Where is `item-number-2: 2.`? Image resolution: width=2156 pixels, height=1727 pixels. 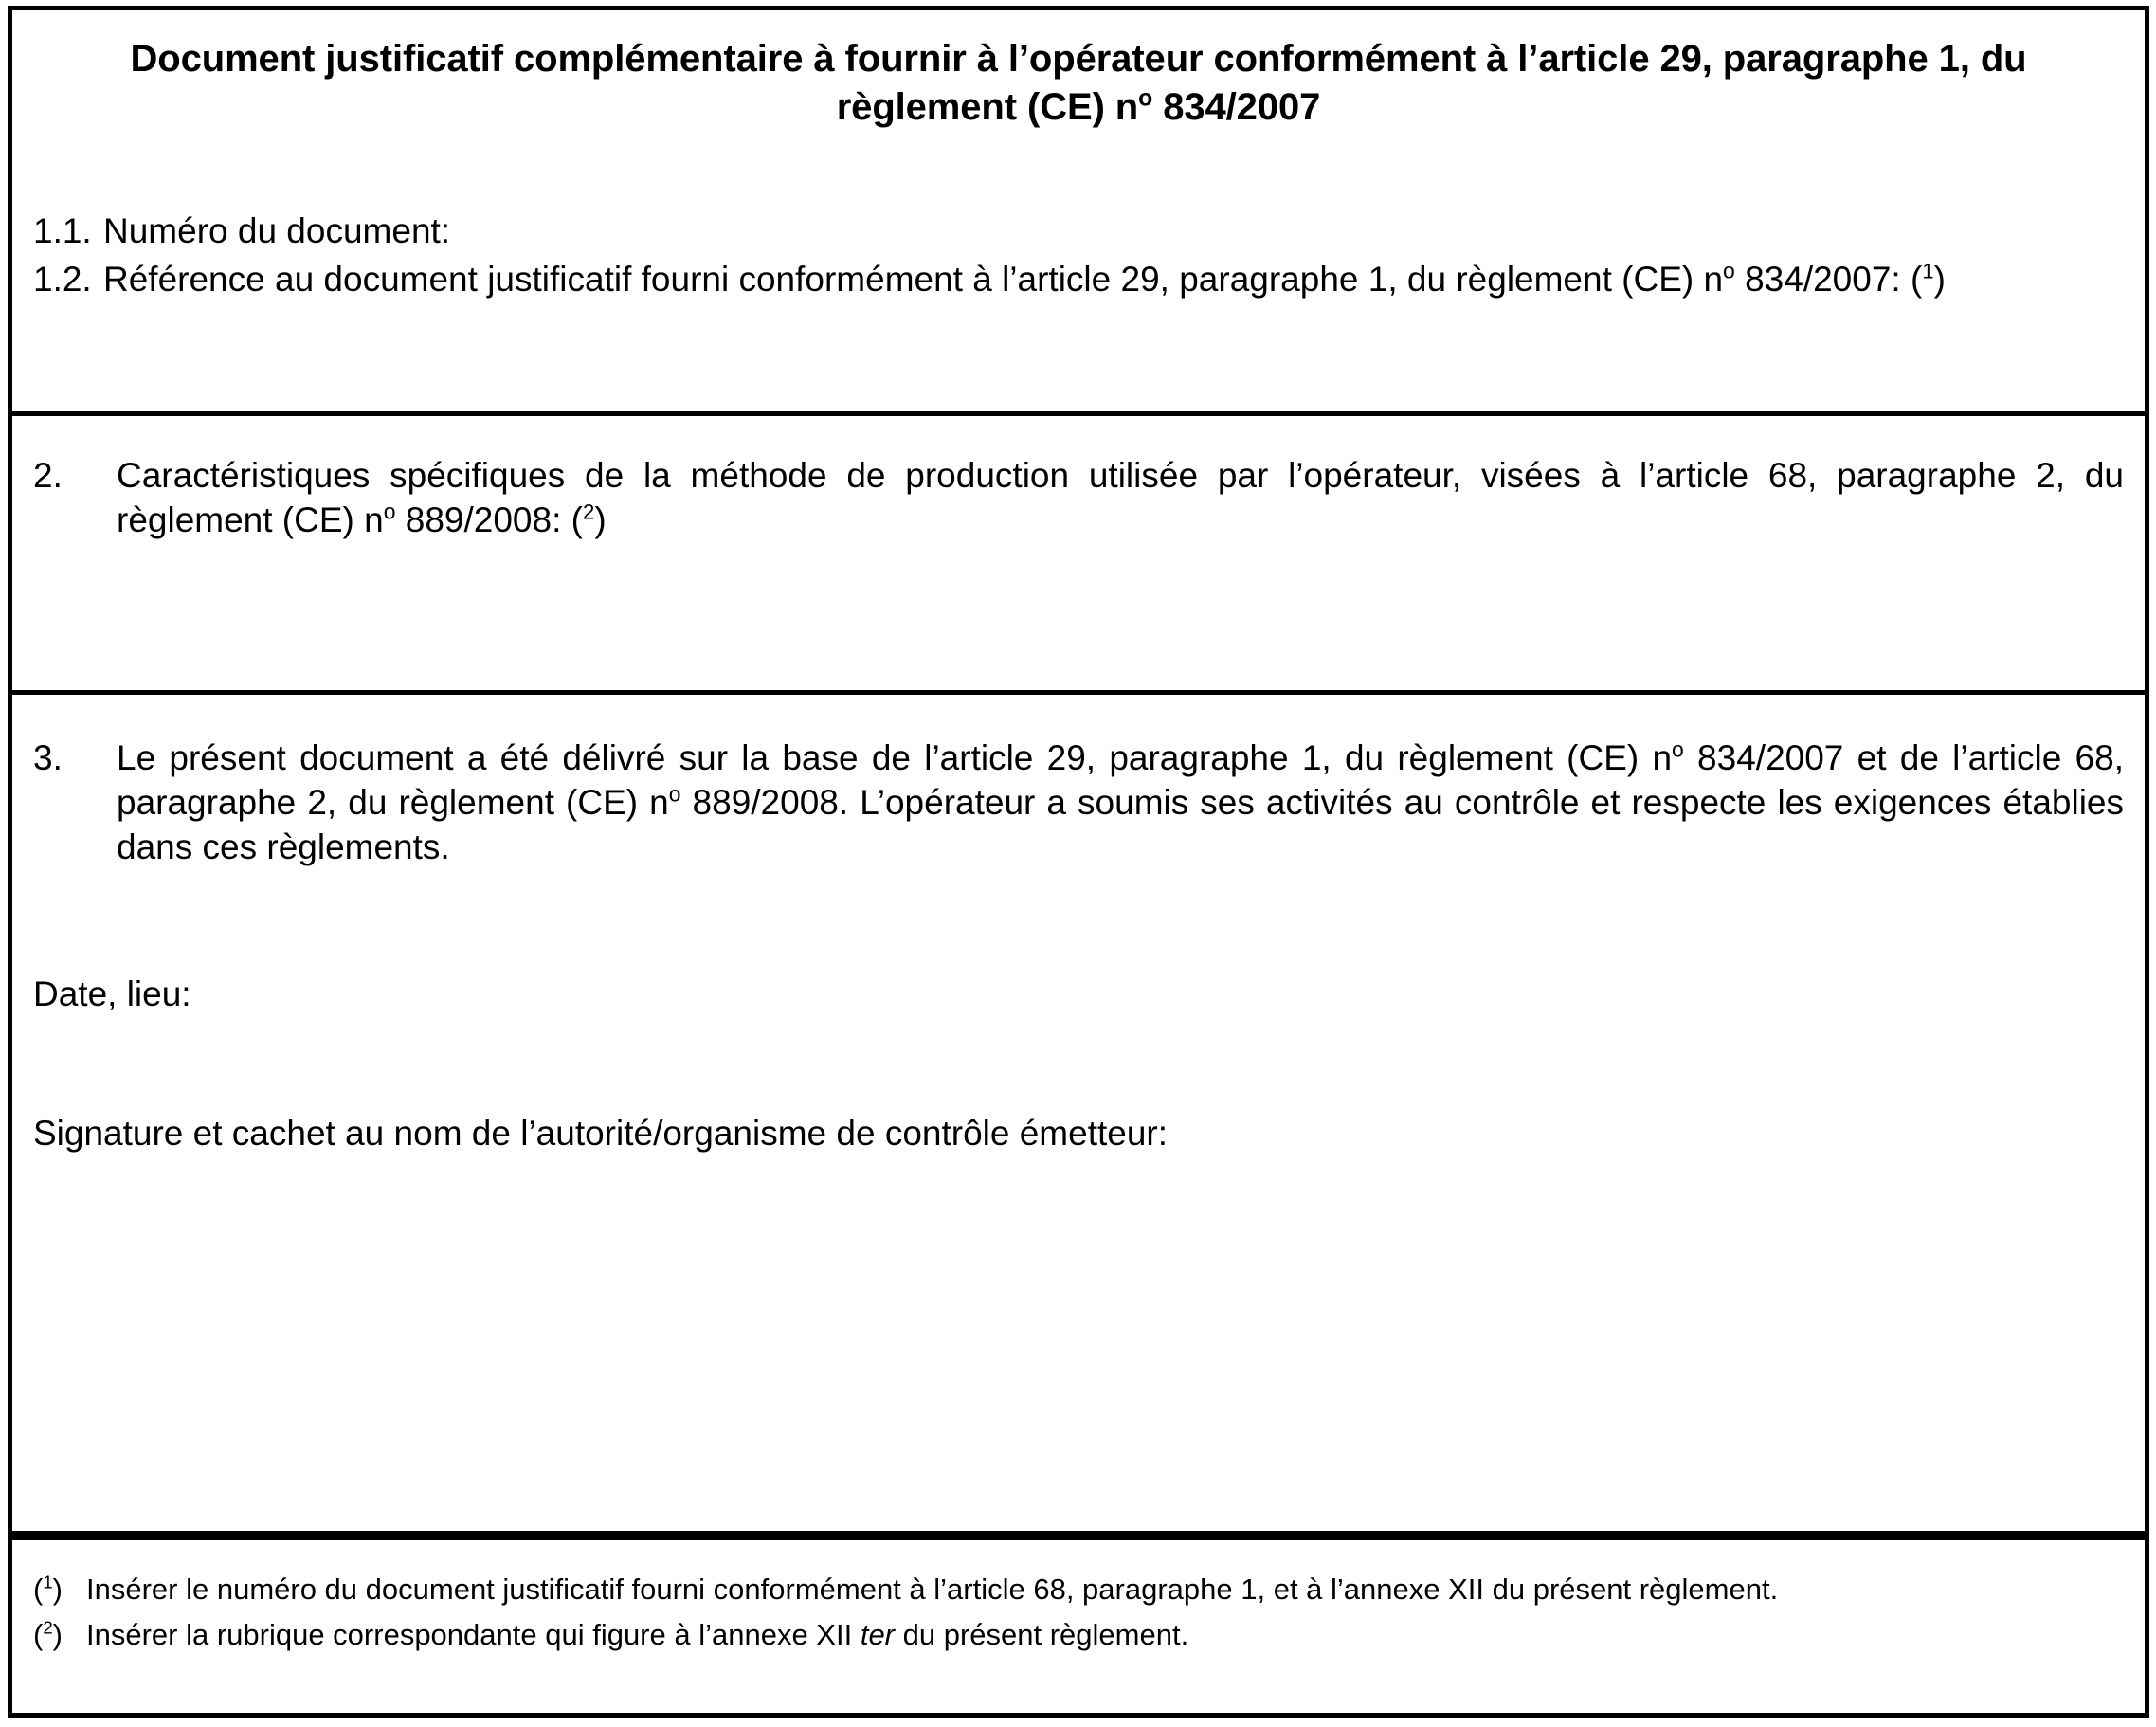 item-number-2: 2. is located at coordinates (48, 476).